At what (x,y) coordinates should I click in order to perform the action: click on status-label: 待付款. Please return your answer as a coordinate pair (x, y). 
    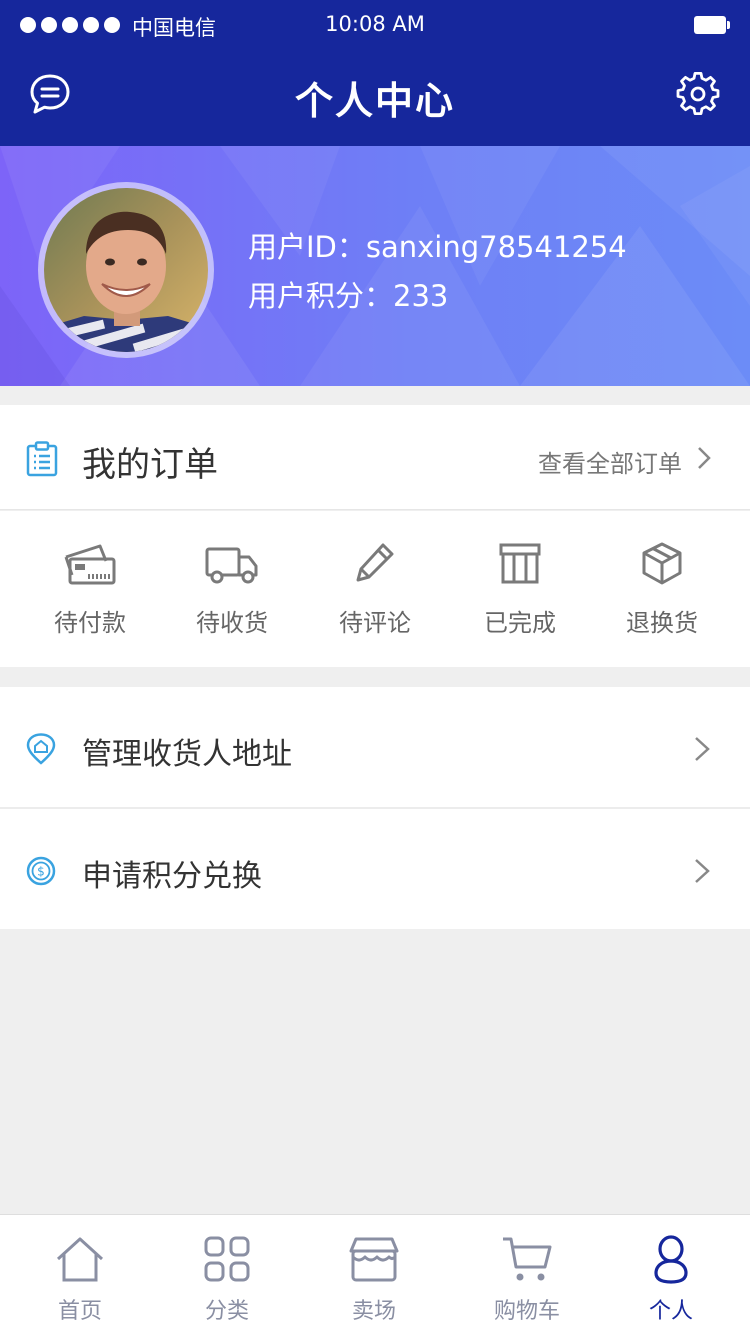
    Looking at the image, I should click on (90, 623).